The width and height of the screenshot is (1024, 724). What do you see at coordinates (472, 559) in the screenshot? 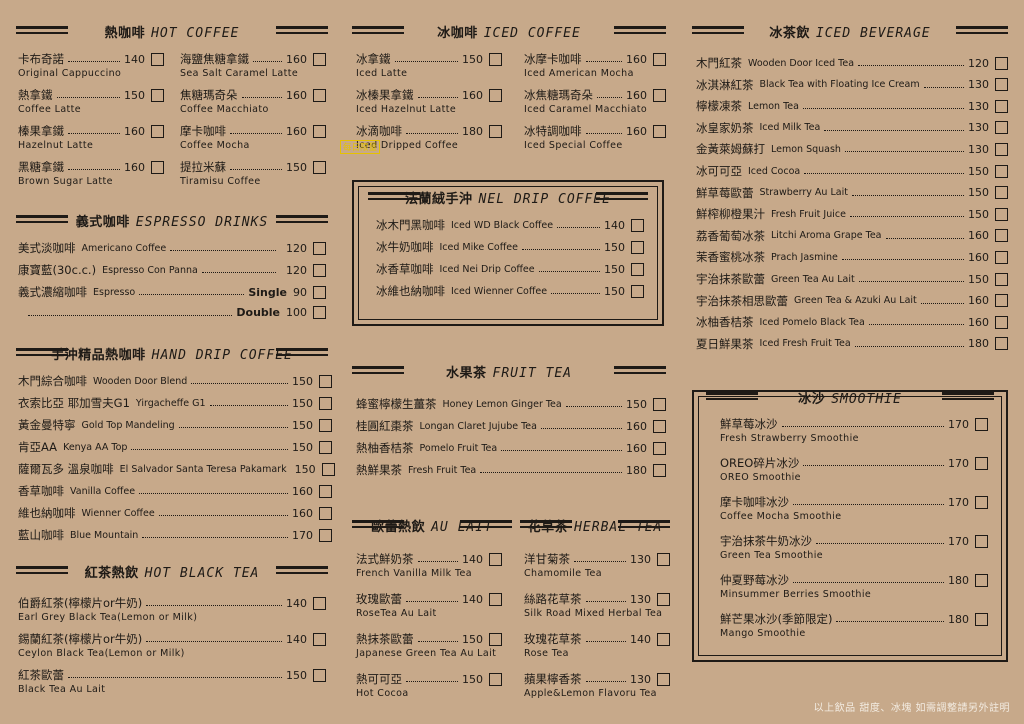
I see `item-price: 140` at bounding box center [472, 559].